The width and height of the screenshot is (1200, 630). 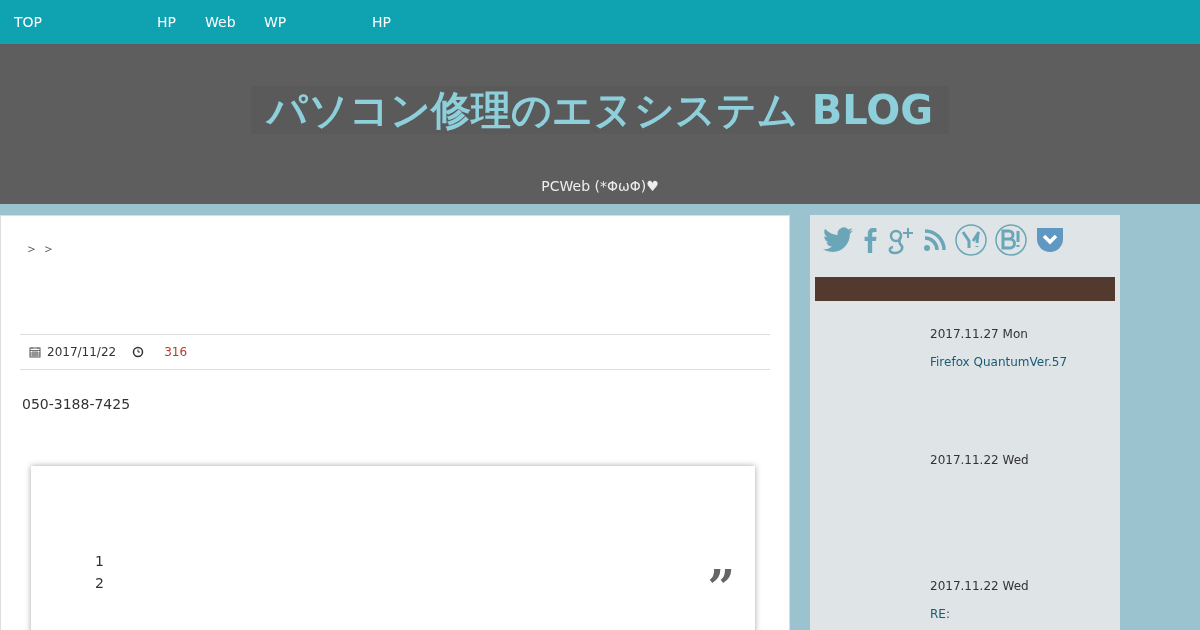 What do you see at coordinates (935, 240) in the screenshot?
I see `rss-icon` at bounding box center [935, 240].